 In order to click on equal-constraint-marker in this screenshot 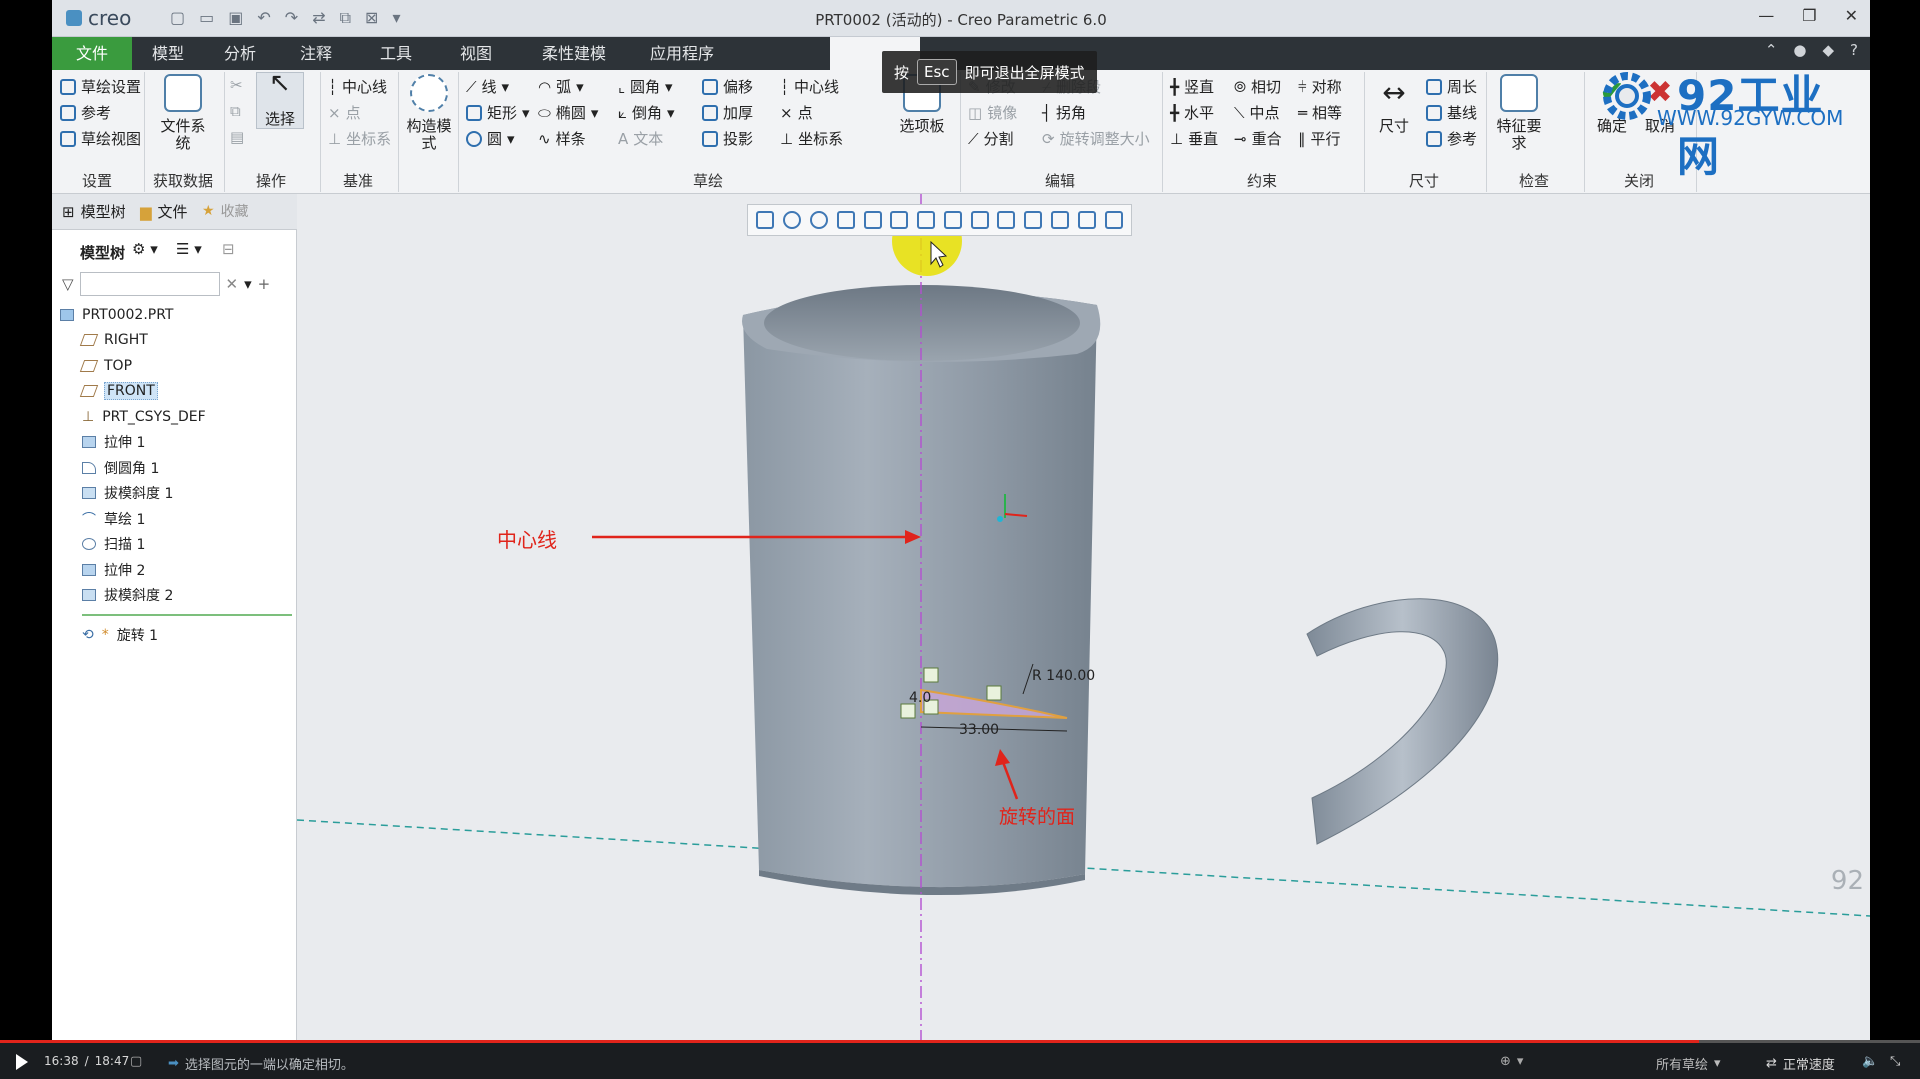, I will do `click(994, 693)`.